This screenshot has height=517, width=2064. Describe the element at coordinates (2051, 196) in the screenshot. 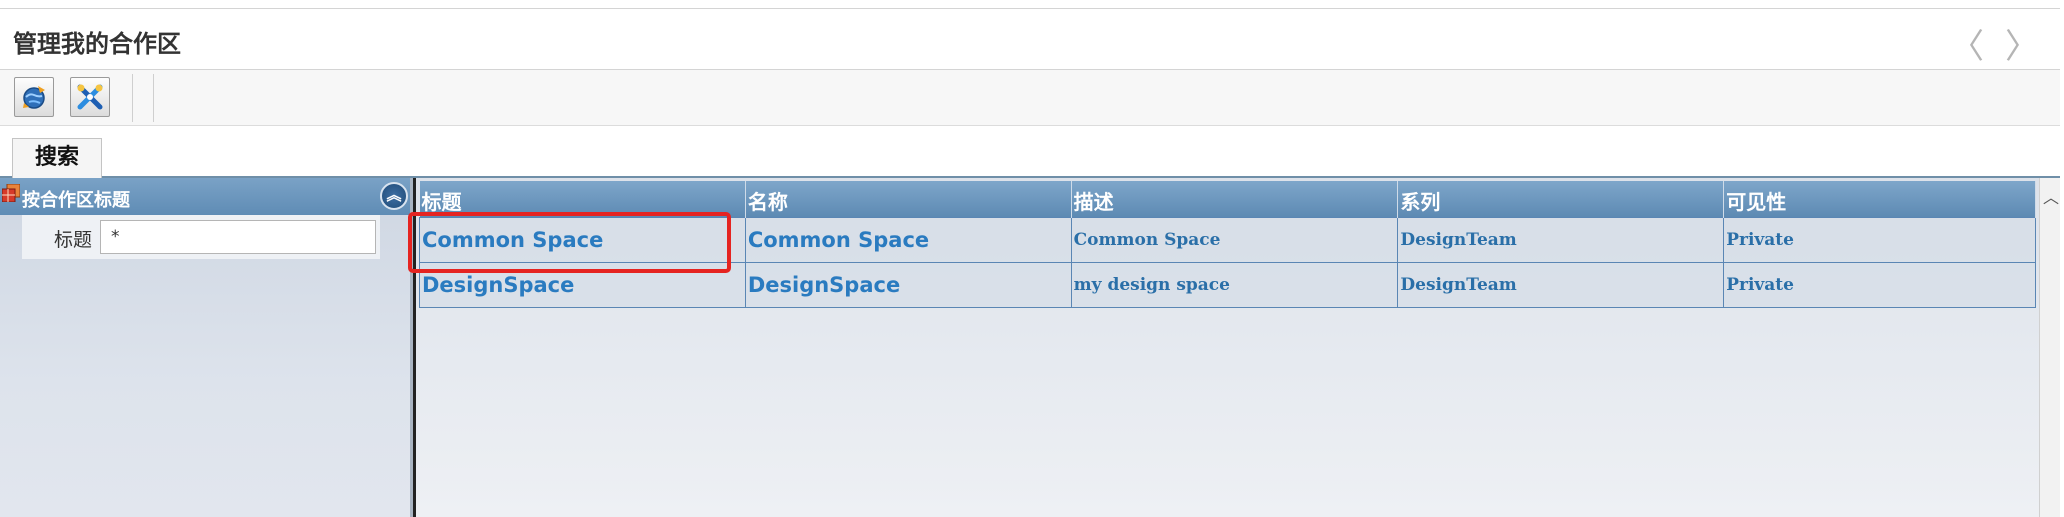

I see `scroll-up-icon: ︿` at that location.